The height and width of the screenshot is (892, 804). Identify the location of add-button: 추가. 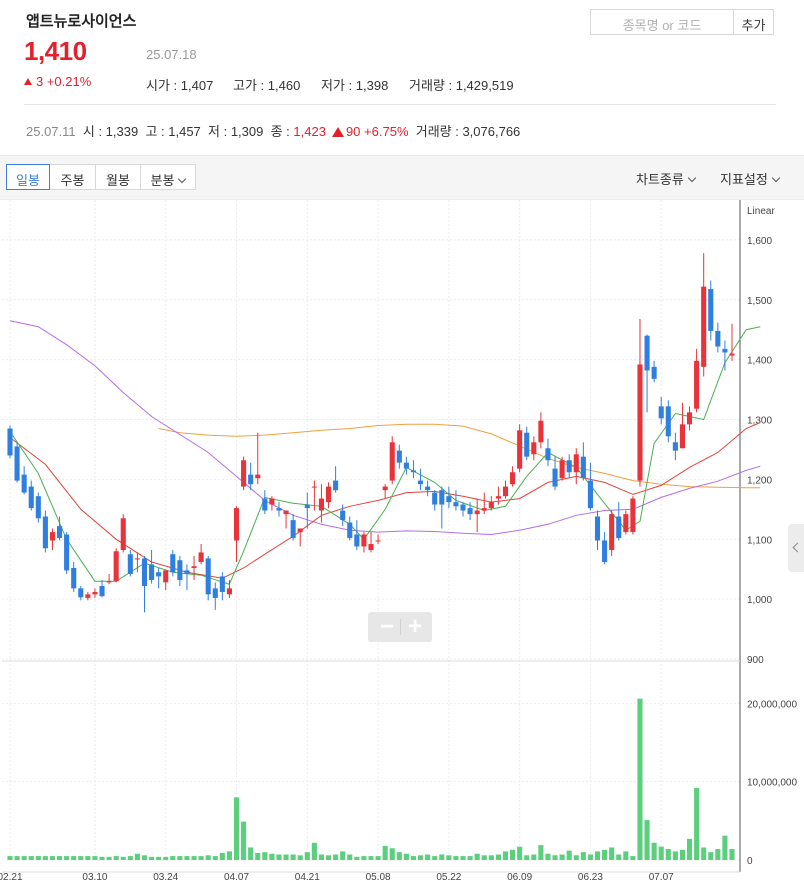
(754, 22).